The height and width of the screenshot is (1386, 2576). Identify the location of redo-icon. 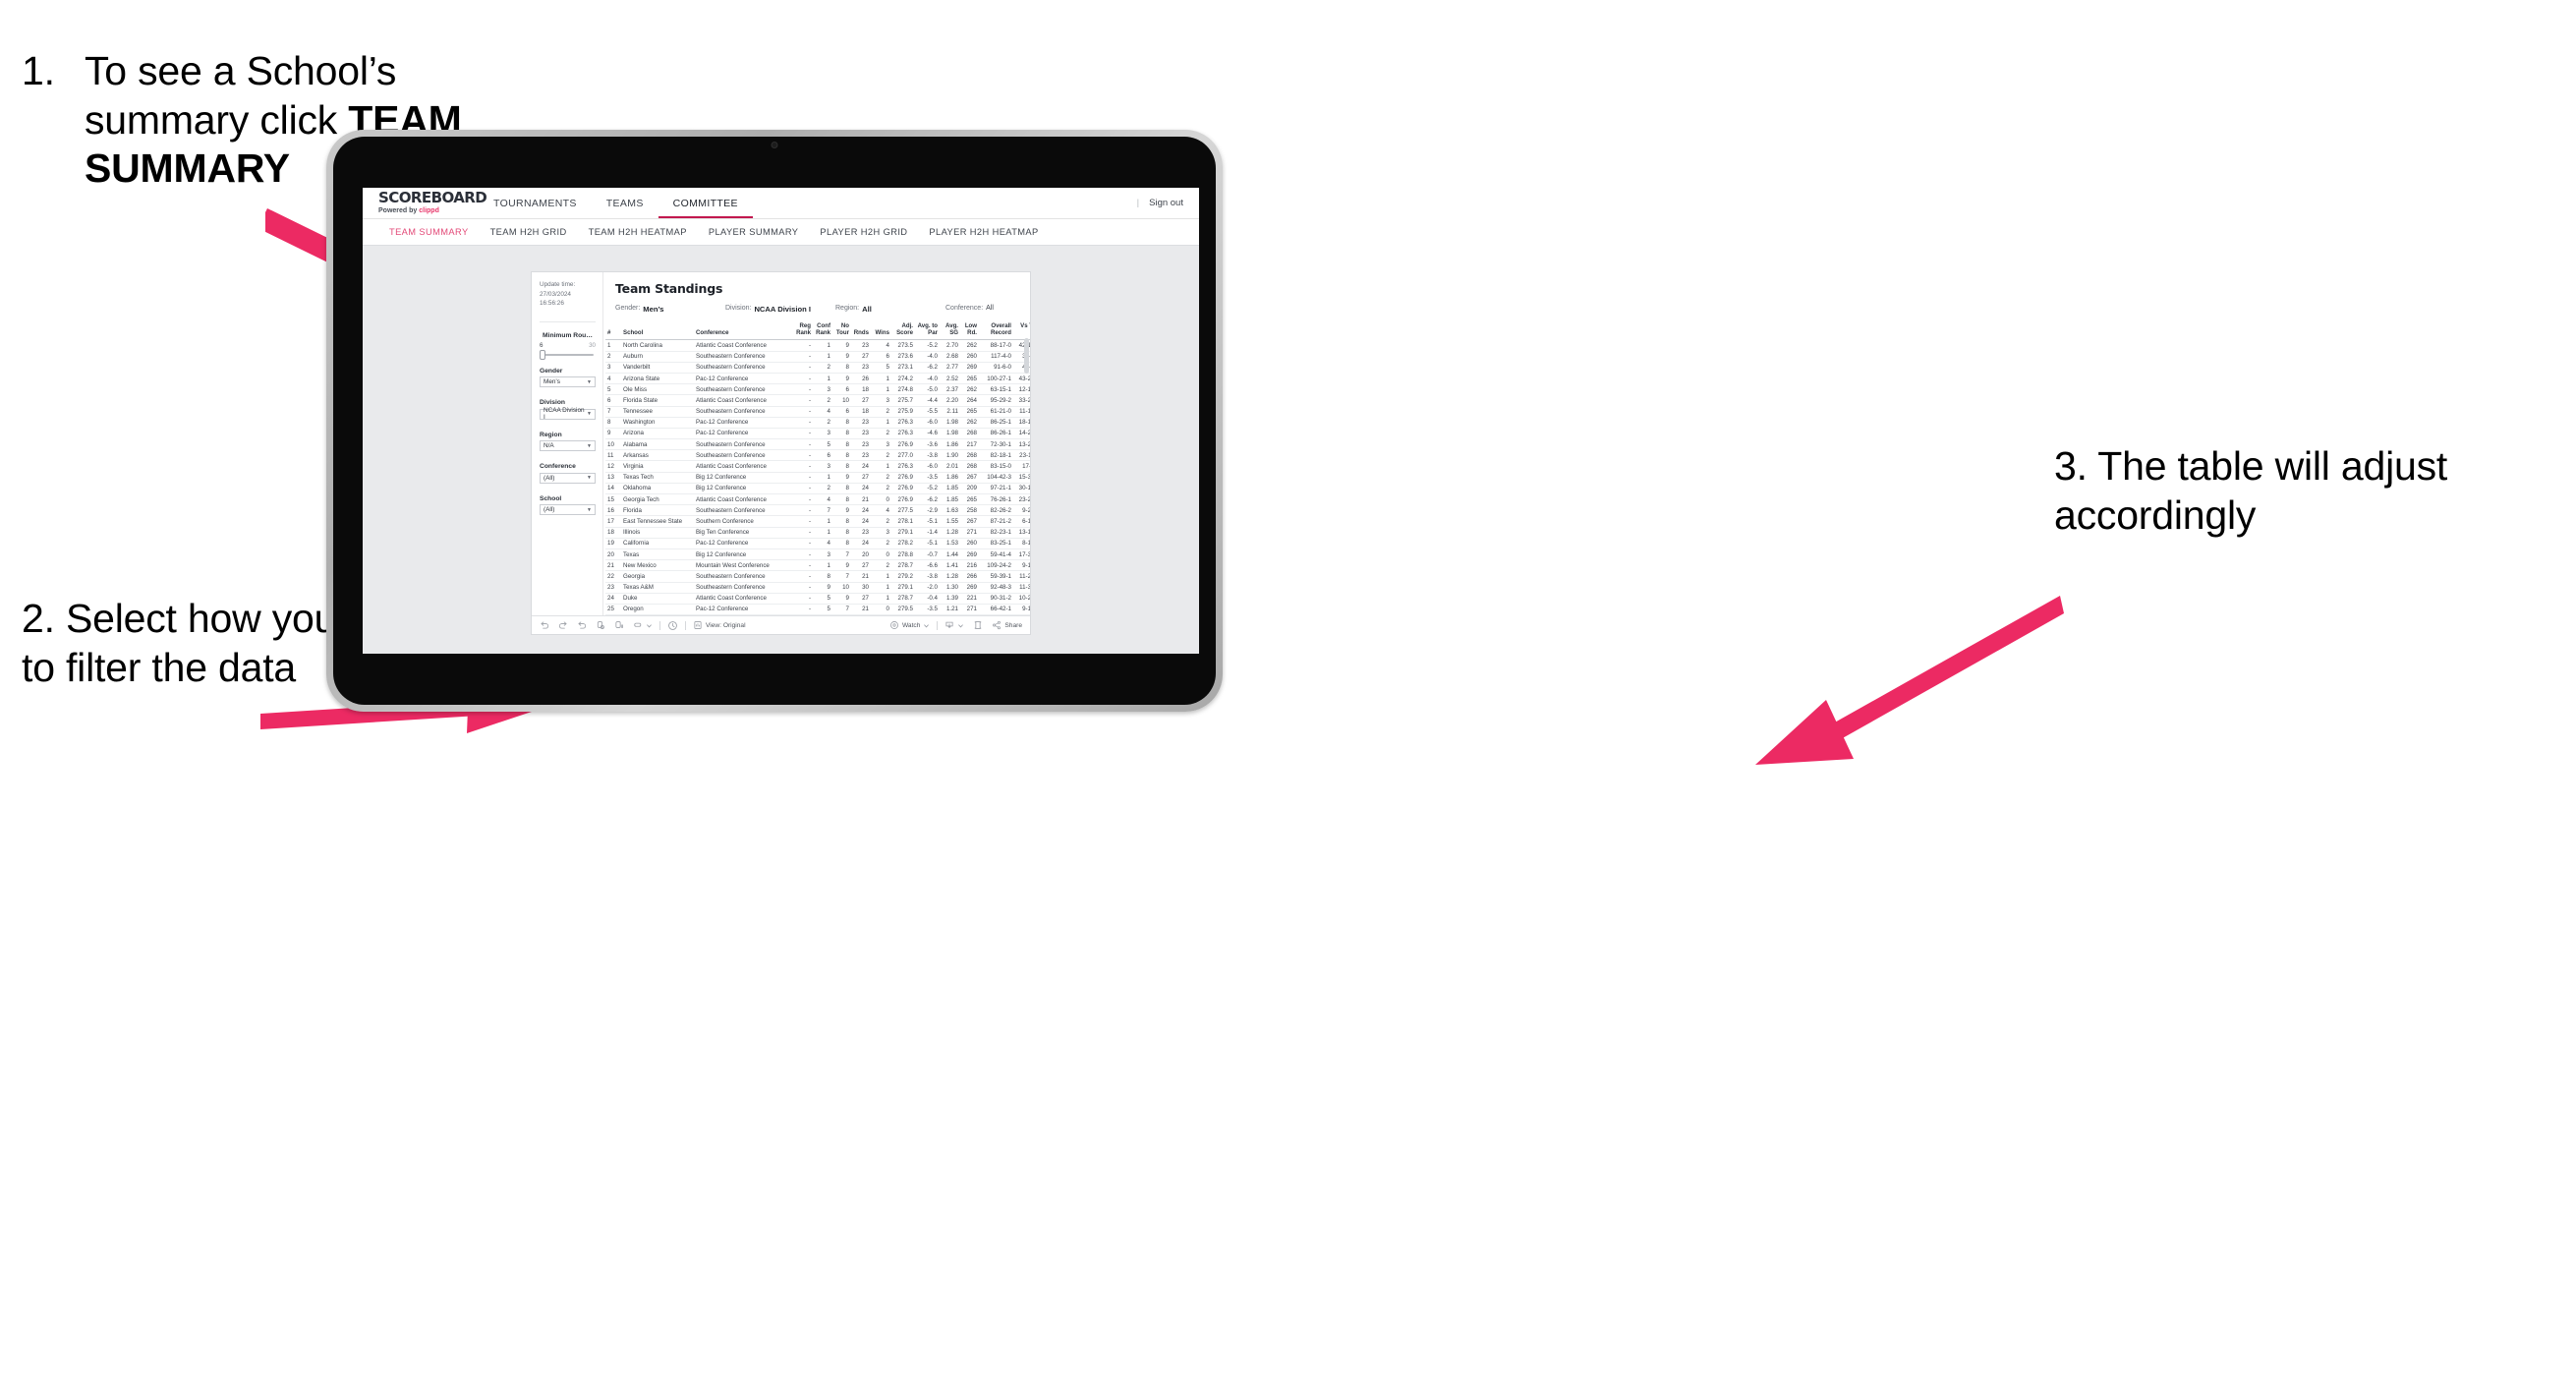
(563, 625).